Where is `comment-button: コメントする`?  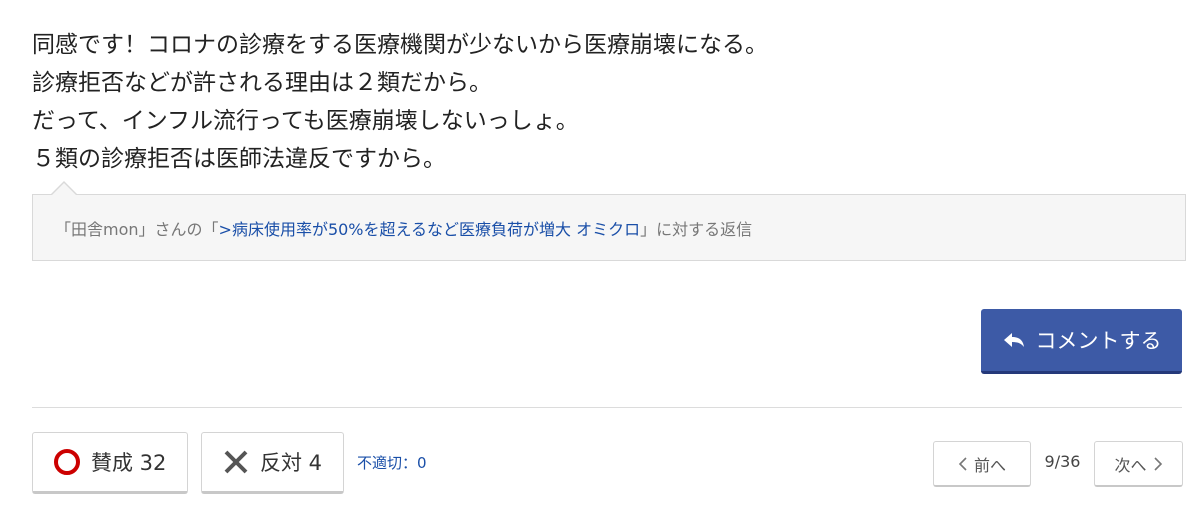 comment-button: コメントする is located at coordinates (1081, 341).